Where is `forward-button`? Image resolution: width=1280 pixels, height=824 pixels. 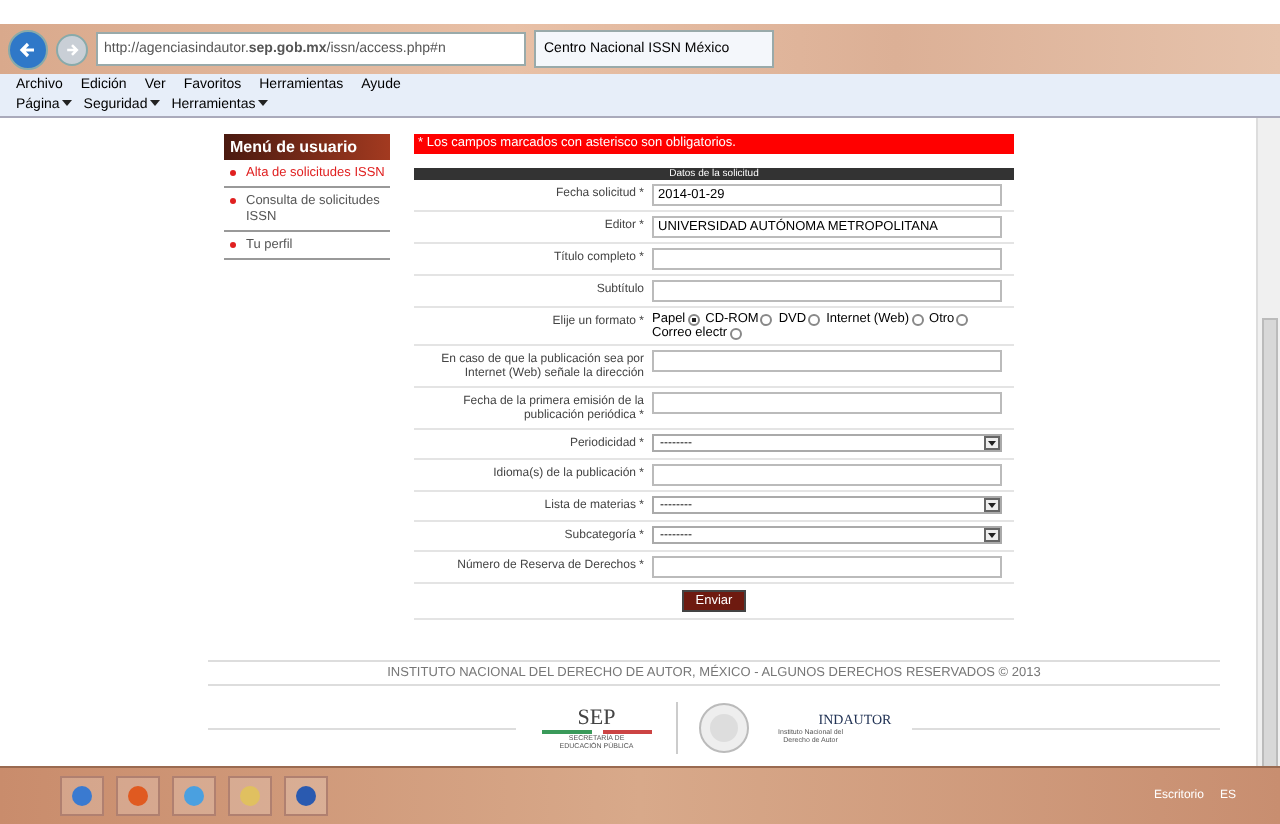
forward-button is located at coordinates (72, 49).